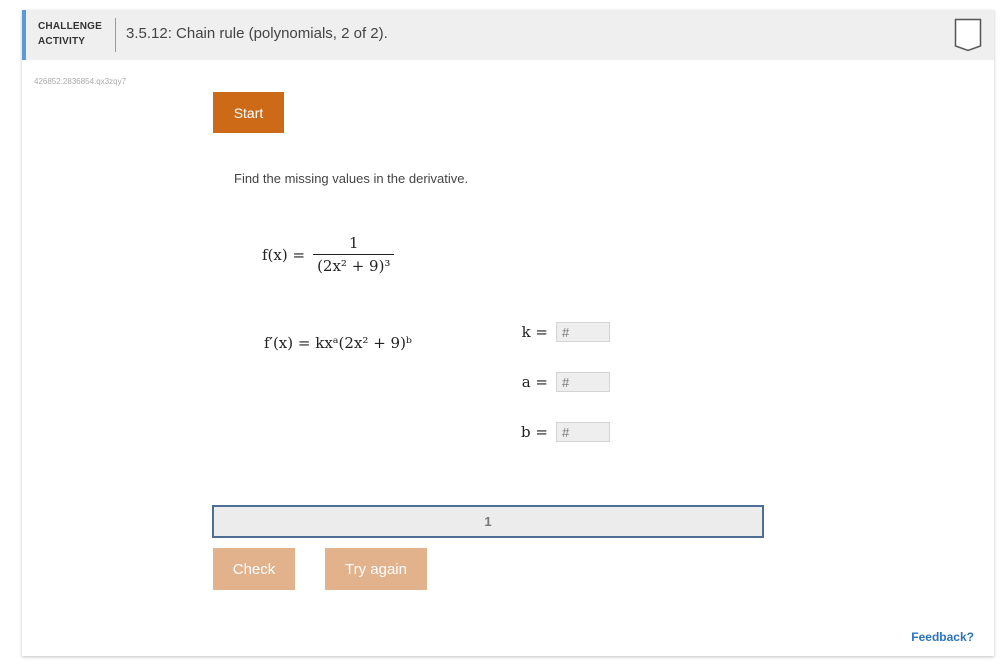 The width and height of the screenshot is (1004, 664). Describe the element at coordinates (534, 432) in the screenshot. I see `variable-label-b: b =` at that location.